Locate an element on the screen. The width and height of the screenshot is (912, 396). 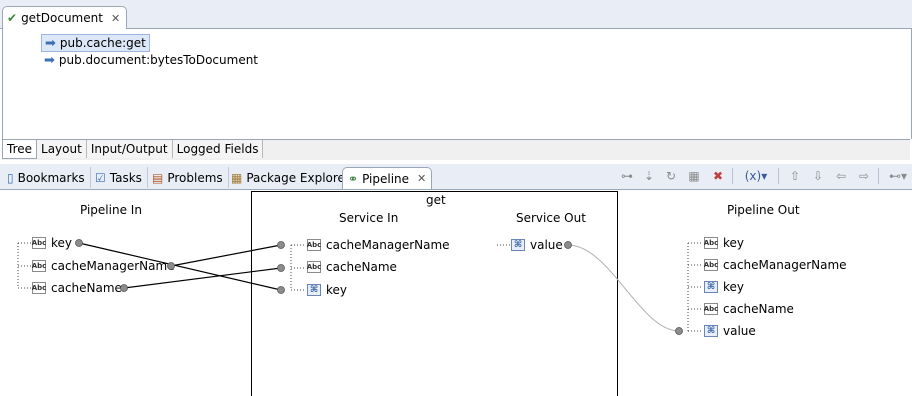
right-icon: ⇨ is located at coordinates (864, 176).